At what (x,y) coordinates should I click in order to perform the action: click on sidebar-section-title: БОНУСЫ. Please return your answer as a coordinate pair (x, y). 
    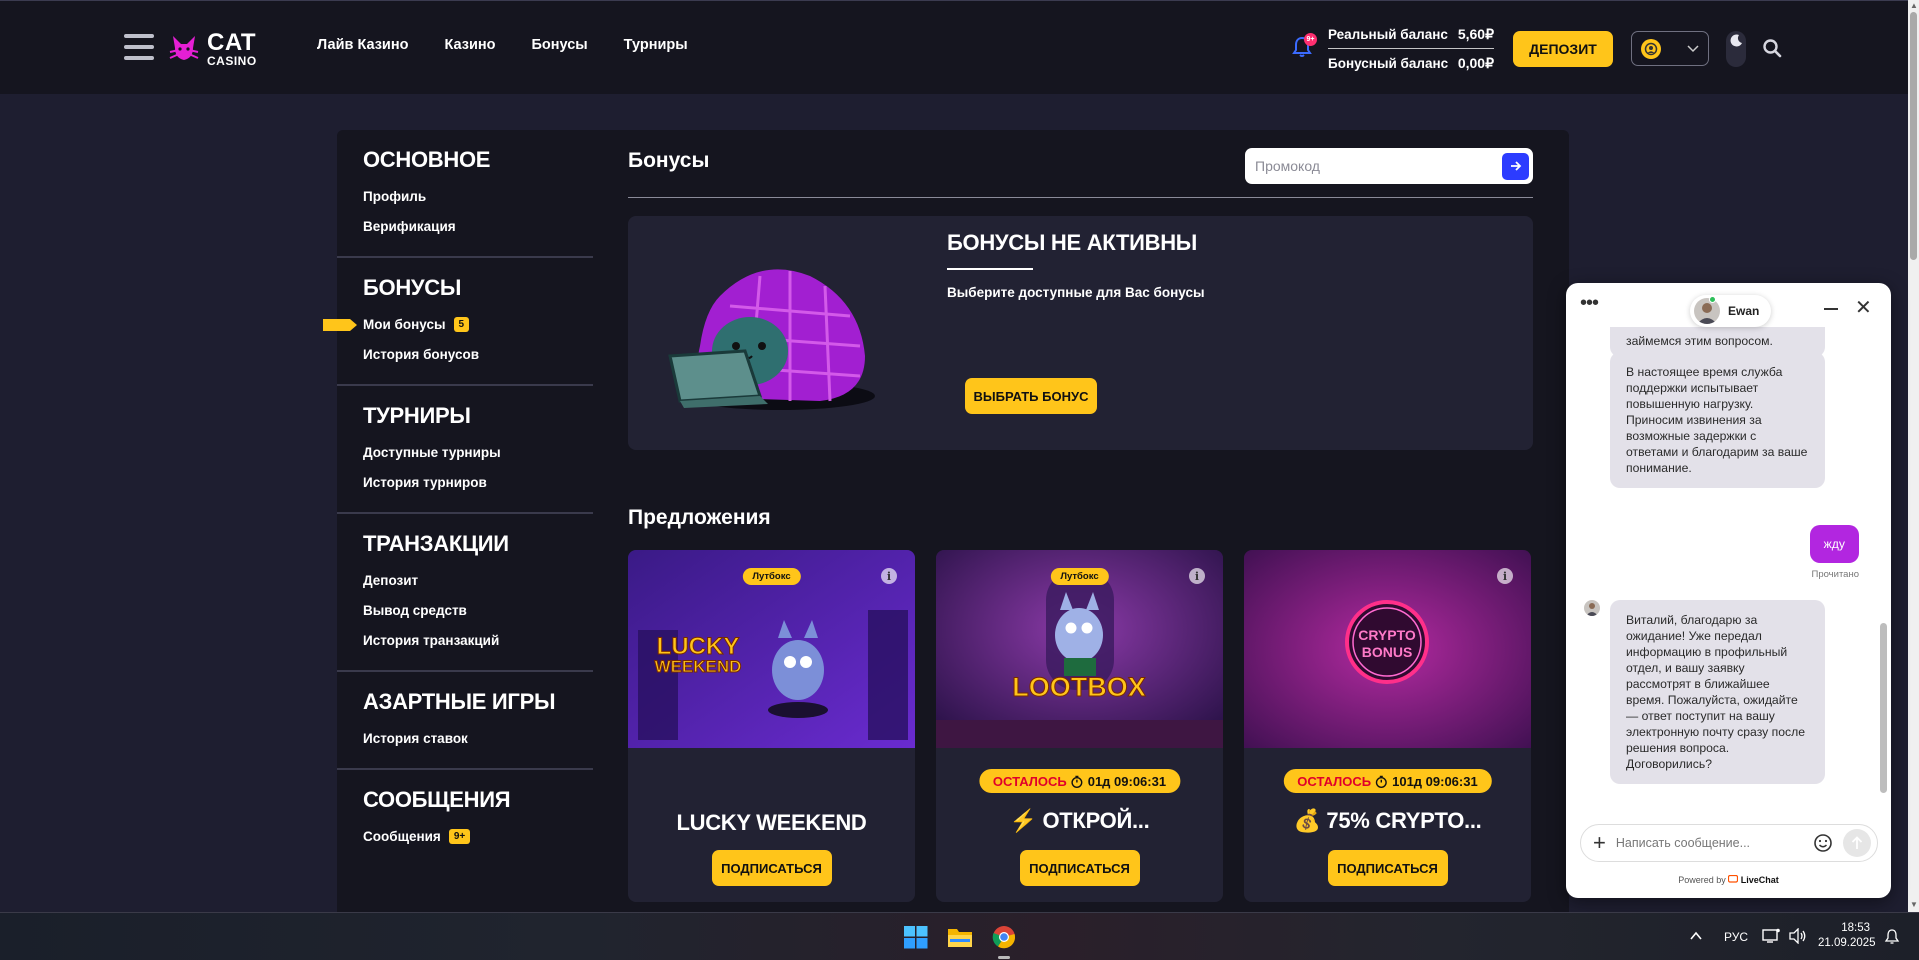
    Looking at the image, I should click on (412, 287).